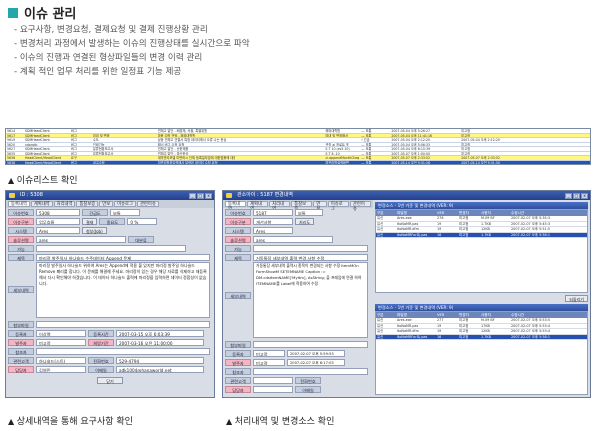 Image resolution: width=596 pixels, height=431 pixels. What do you see at coordinates (273, 221) in the screenshot?
I see `issue-type-select: 개선사항` at bounding box center [273, 221].